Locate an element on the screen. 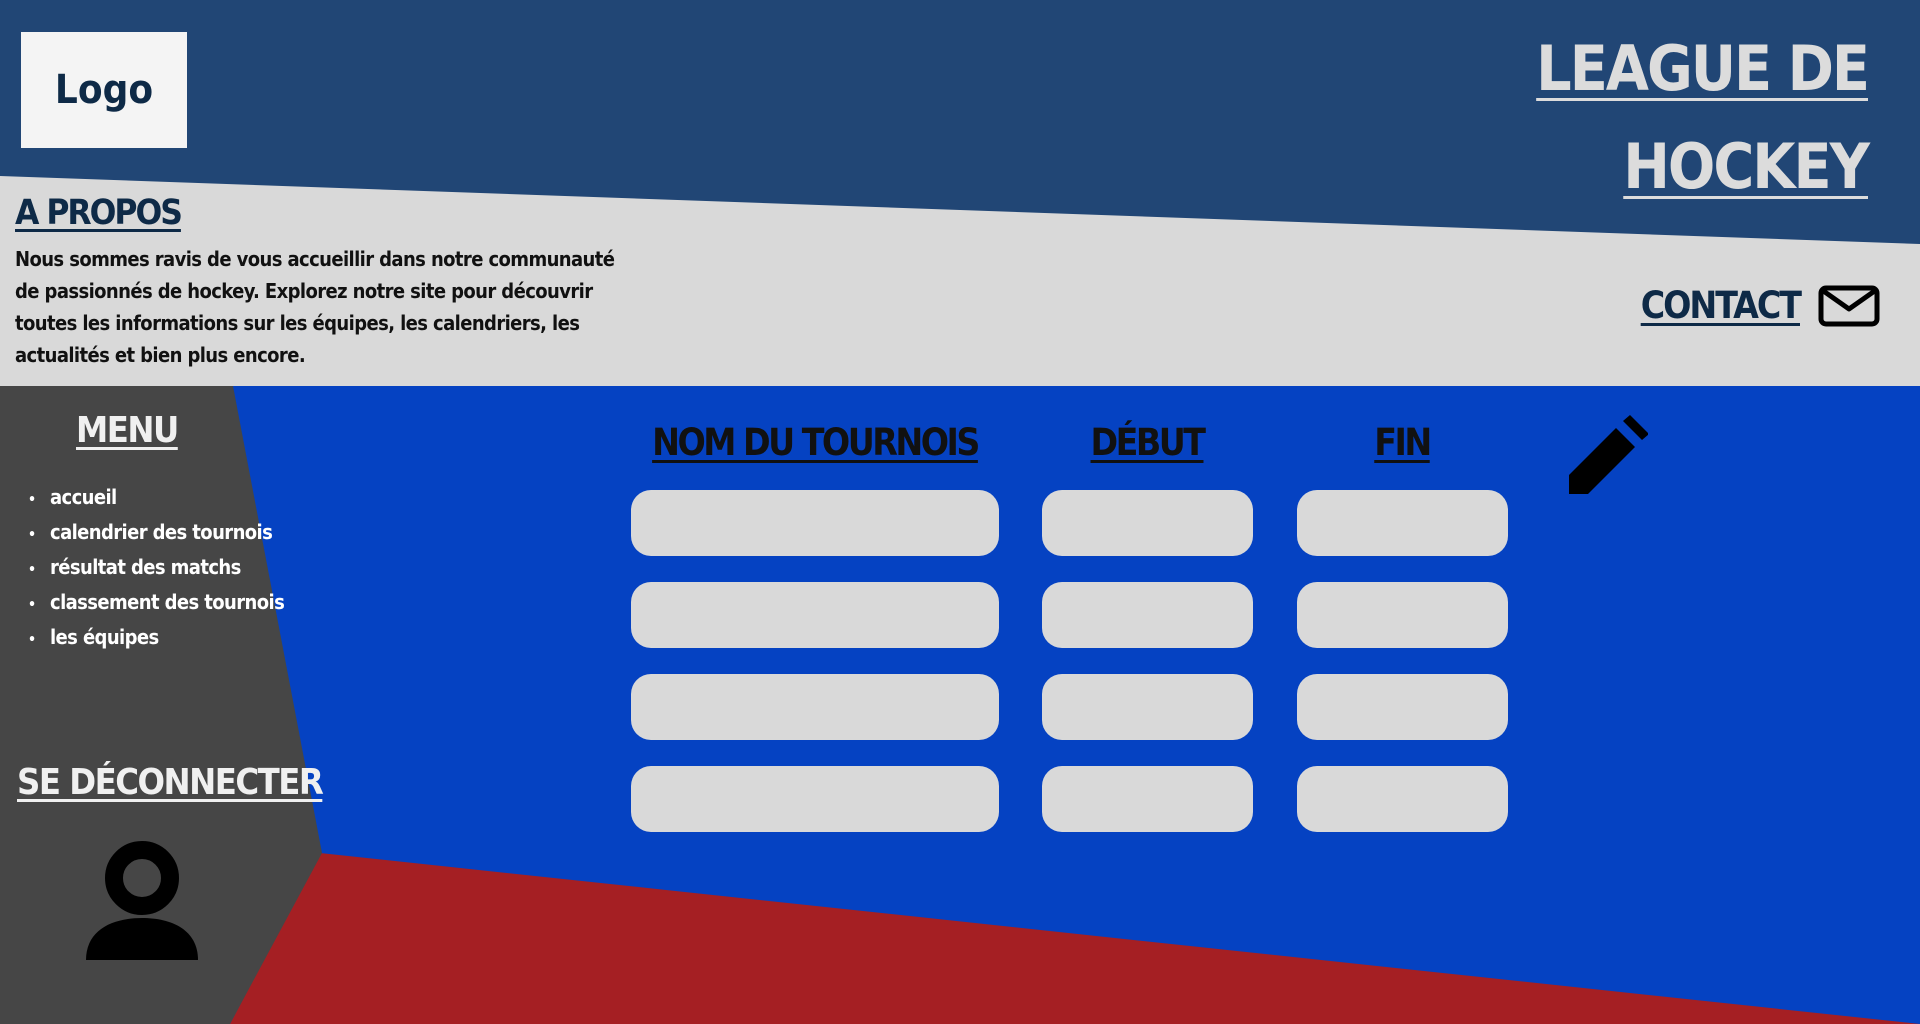 The width and height of the screenshot is (1920, 1024). contact-label: CONTACT is located at coordinates (1721, 305).